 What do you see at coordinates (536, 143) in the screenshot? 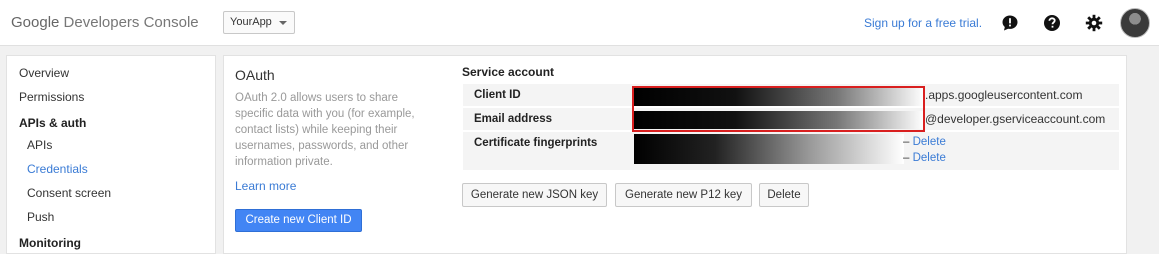
I see `certificate-fingerprints-label: Certificate fingerprints` at bounding box center [536, 143].